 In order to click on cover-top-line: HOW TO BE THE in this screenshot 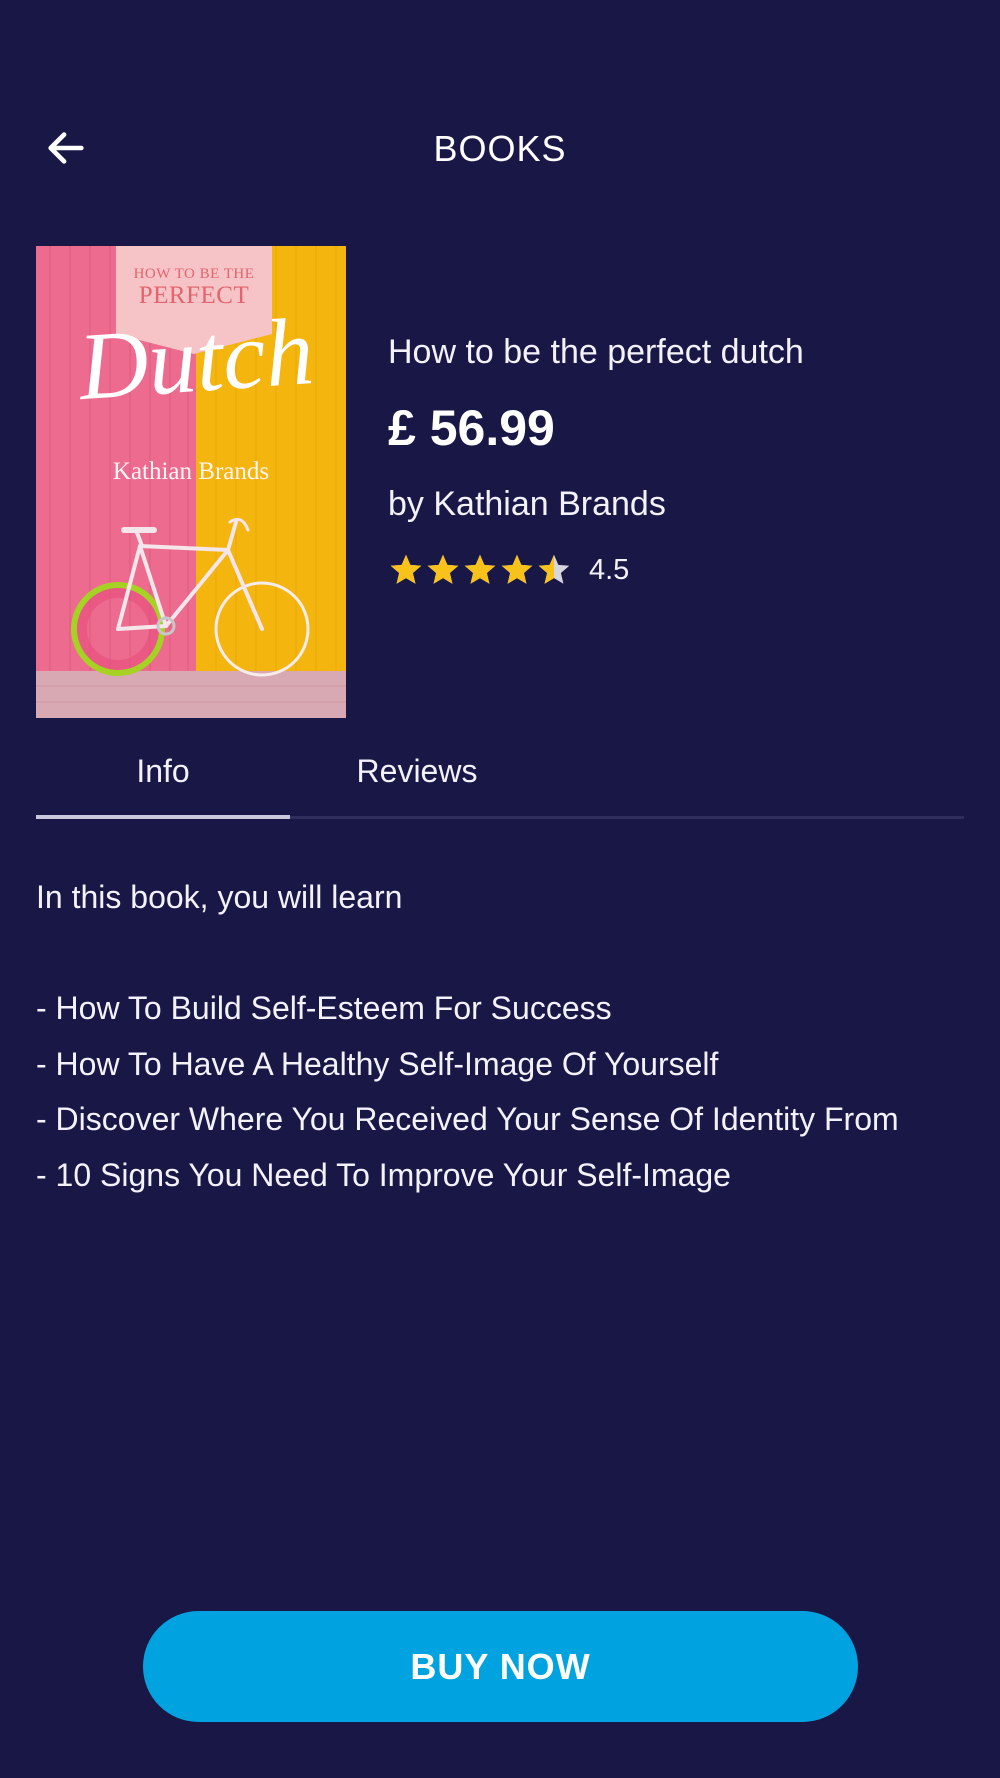, I will do `click(194, 274)`.